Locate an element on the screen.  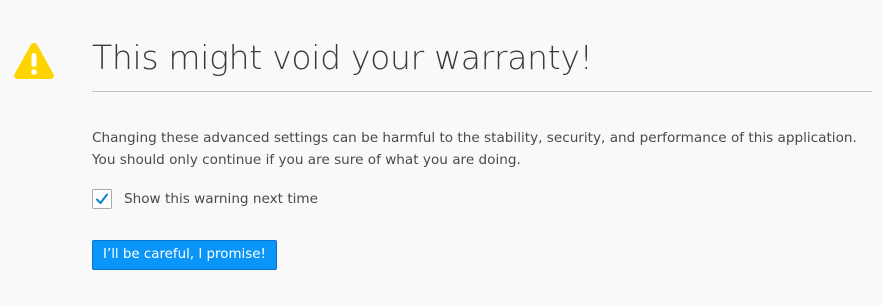
warning-triangle-icon is located at coordinates (34, 61).